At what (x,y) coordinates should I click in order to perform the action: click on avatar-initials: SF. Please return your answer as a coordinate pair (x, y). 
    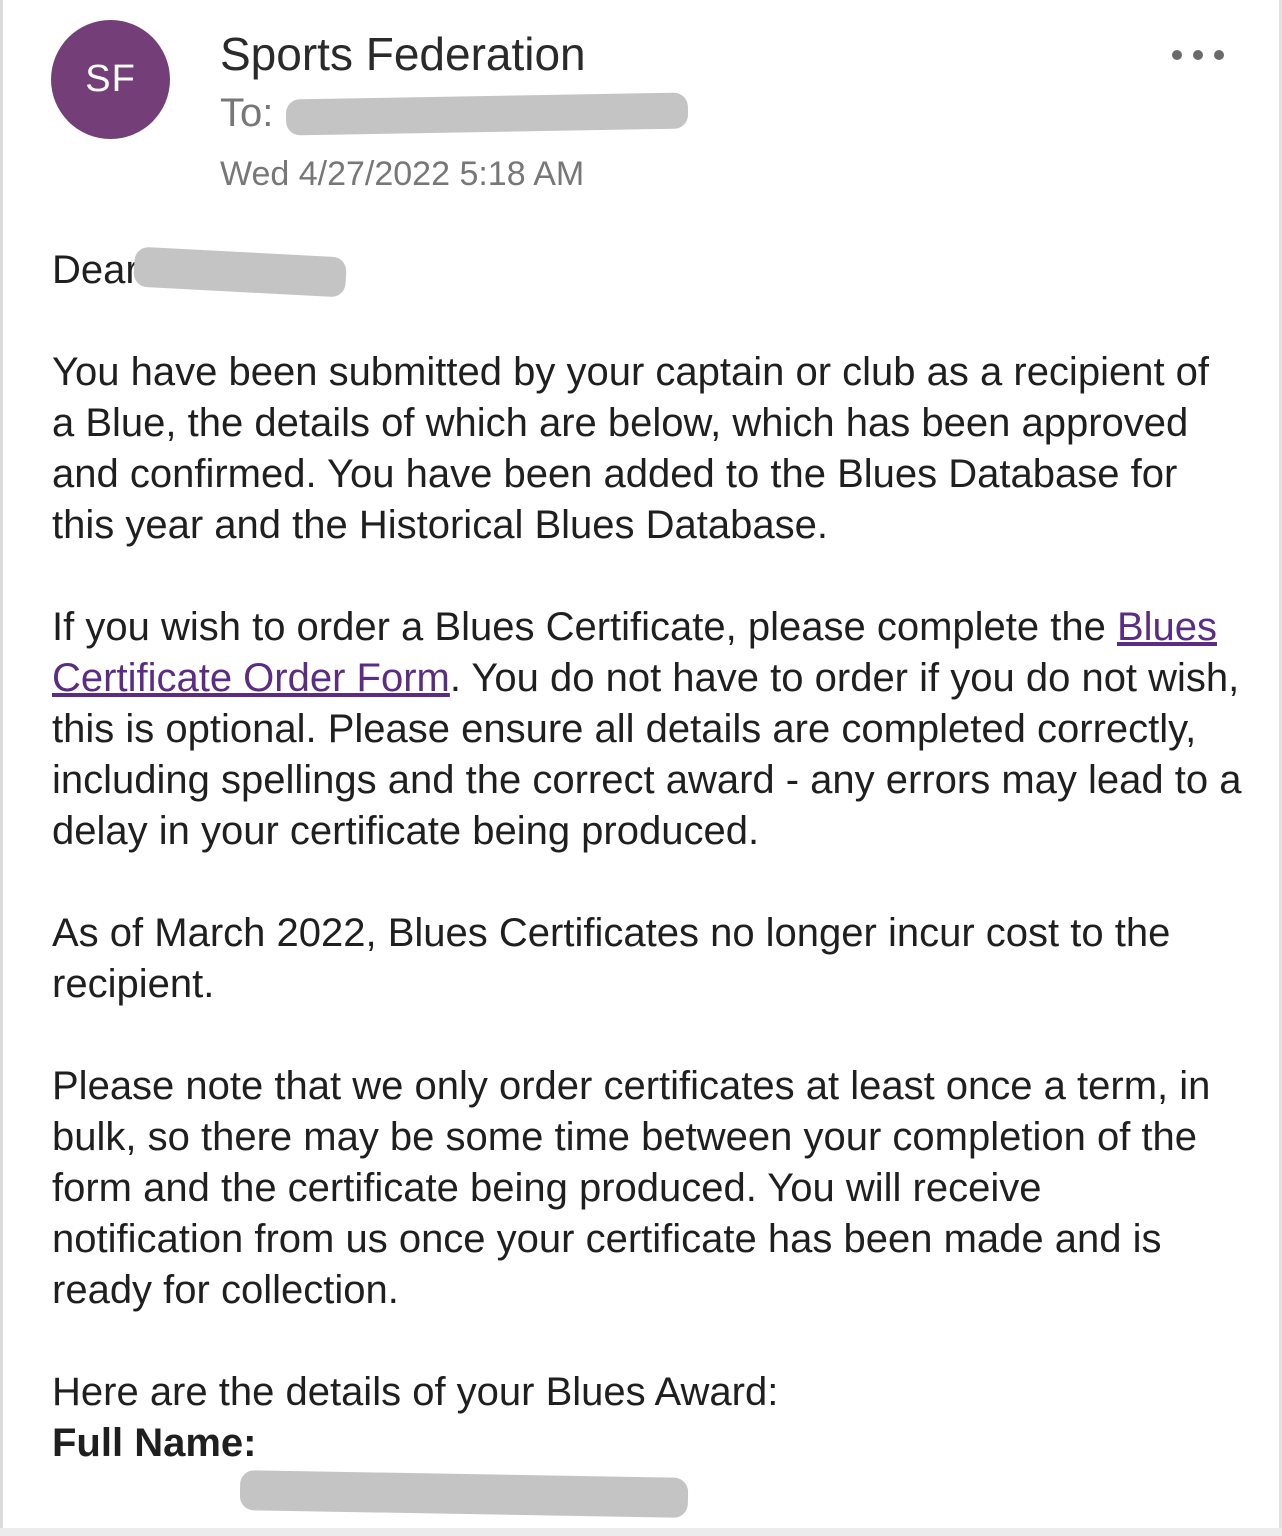
    Looking at the image, I should click on (110, 79).